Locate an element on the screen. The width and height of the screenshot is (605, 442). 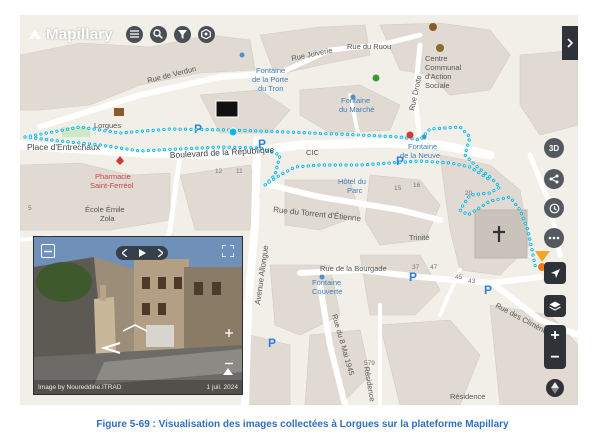
minimize-icon is located at coordinates (48, 251).